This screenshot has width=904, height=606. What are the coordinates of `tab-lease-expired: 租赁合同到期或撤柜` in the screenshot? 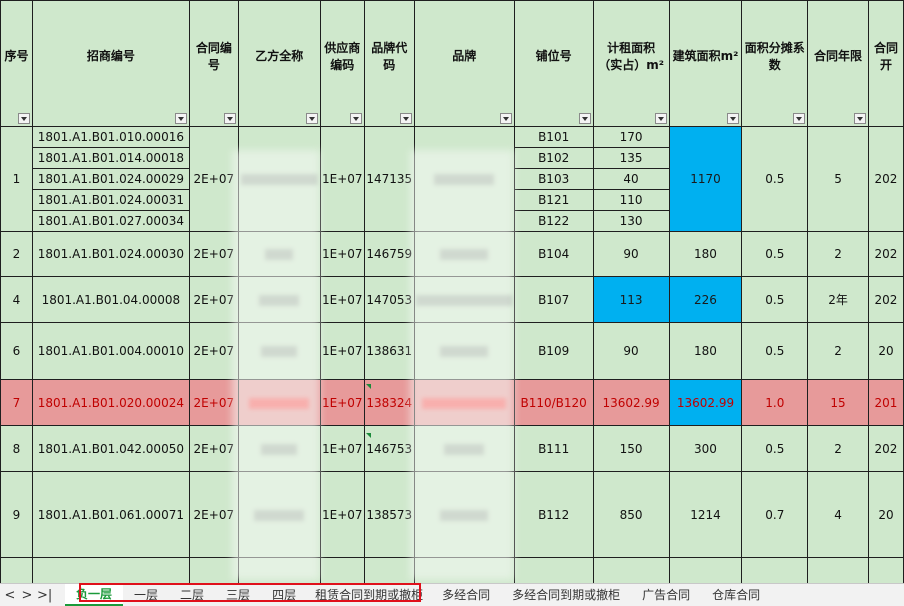 It's located at (369, 595).